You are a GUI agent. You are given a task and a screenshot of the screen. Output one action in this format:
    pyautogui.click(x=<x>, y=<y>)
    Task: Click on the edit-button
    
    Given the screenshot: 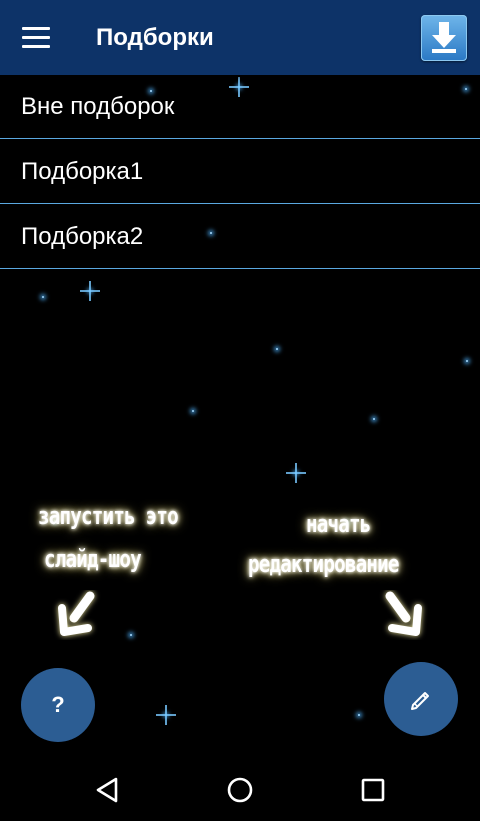 What is the action you would take?
    pyautogui.click(x=421, y=699)
    